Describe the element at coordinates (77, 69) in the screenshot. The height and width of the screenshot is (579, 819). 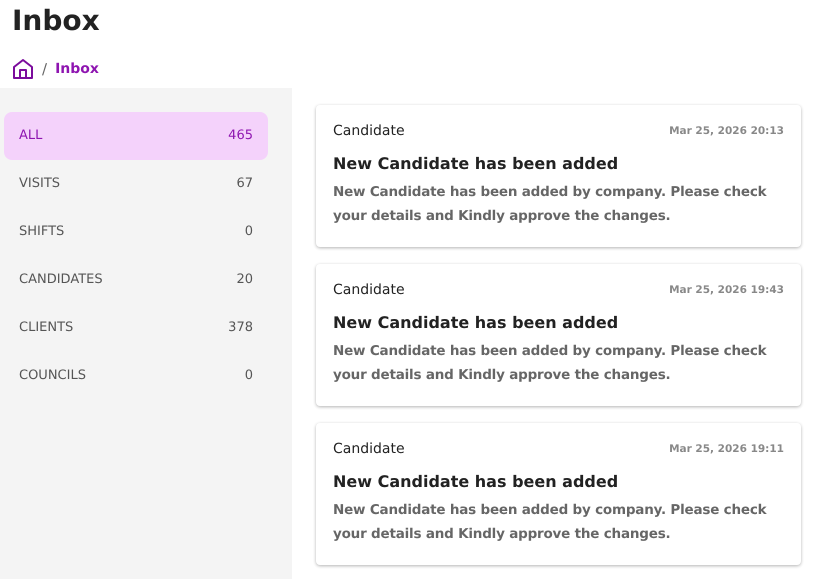
I see `breadcrumb-current: Inbox` at that location.